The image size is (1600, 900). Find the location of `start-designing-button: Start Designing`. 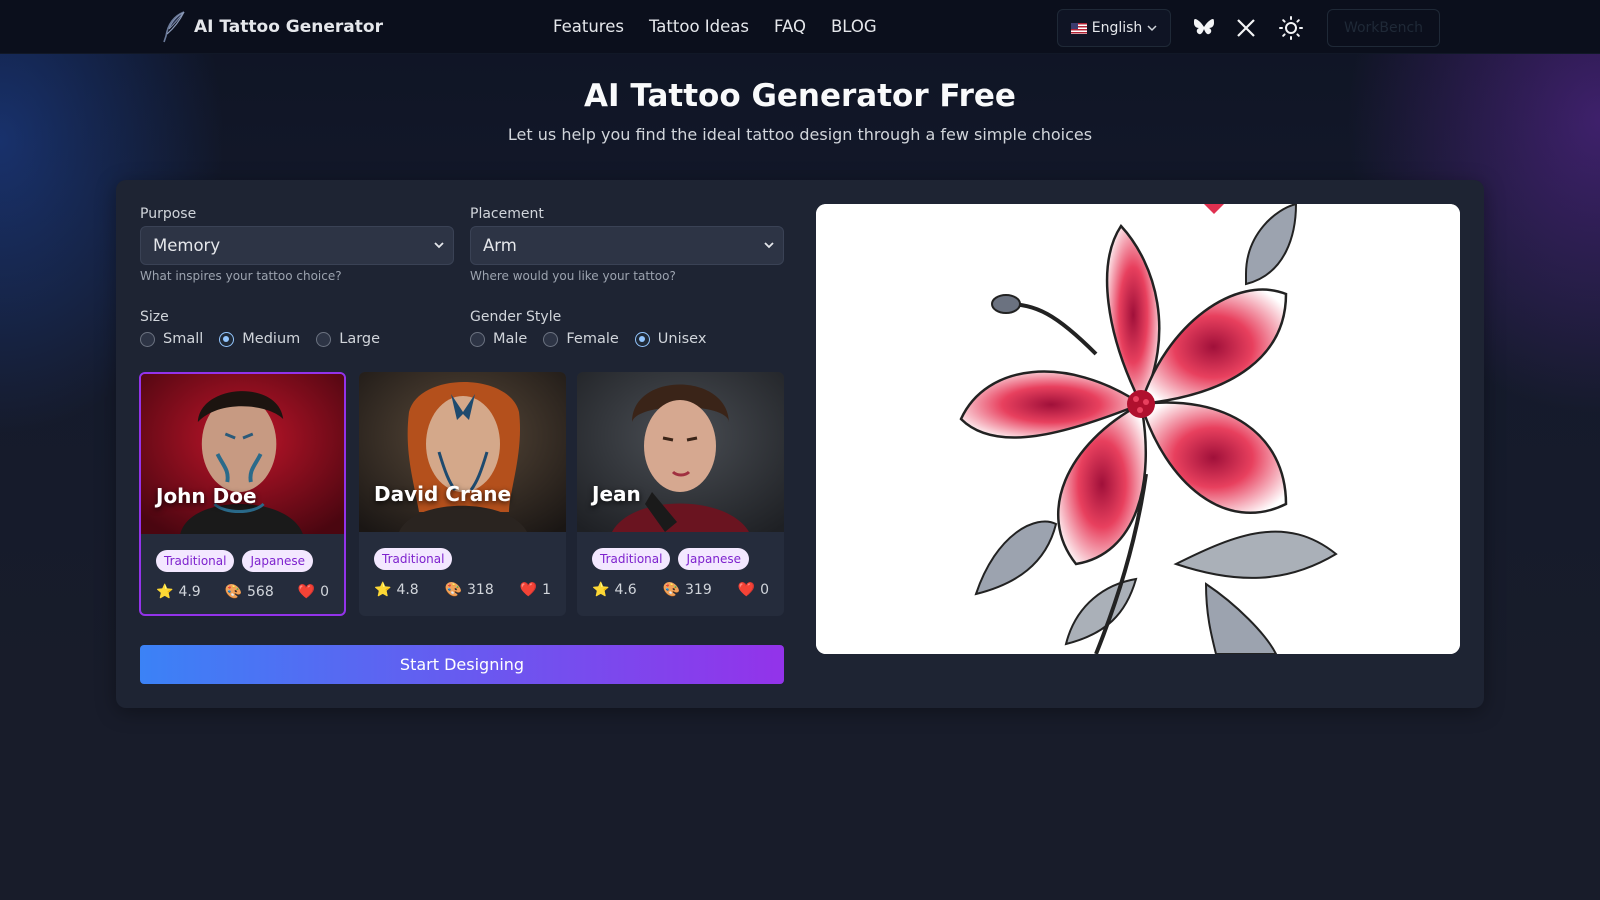

start-designing-button: Start Designing is located at coordinates (462, 664).